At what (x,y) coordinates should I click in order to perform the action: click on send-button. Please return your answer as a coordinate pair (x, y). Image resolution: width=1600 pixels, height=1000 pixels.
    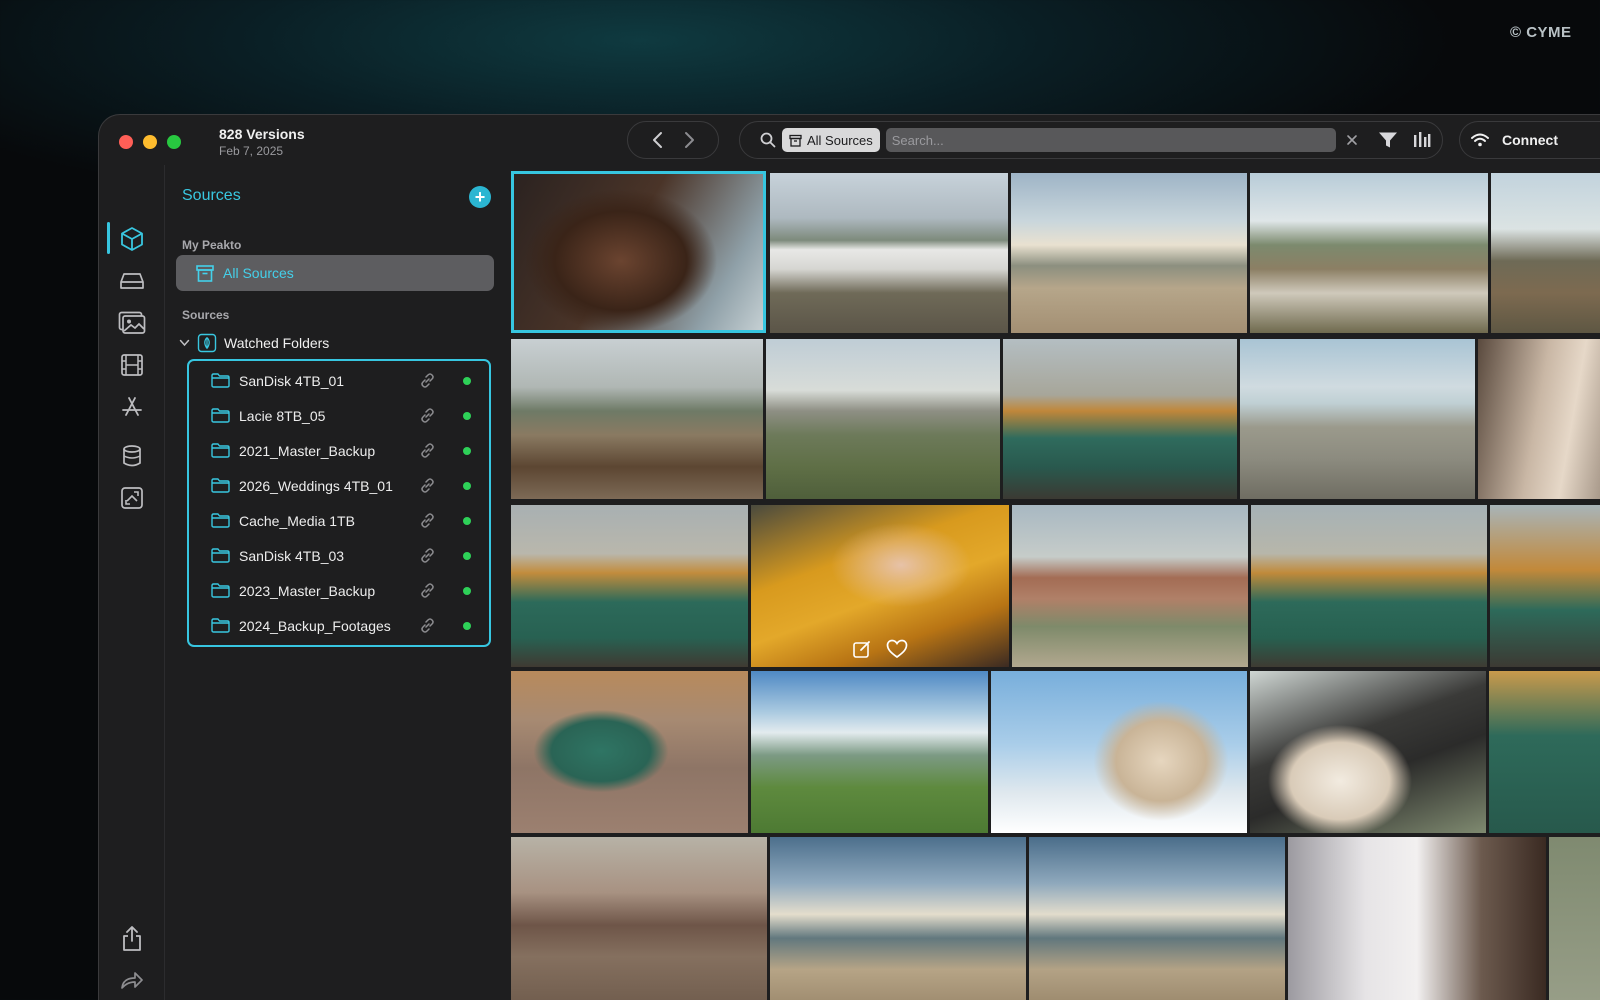
    Looking at the image, I should click on (132, 980).